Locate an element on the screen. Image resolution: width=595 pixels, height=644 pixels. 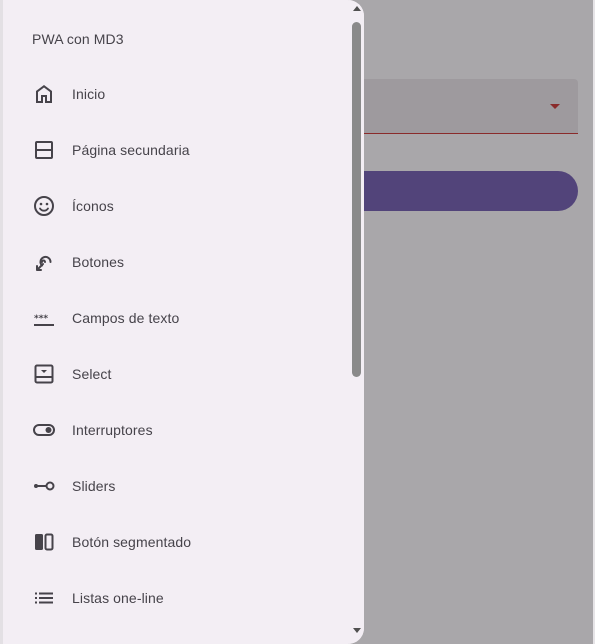
nav-item-label: Campos de texto is located at coordinates (126, 318).